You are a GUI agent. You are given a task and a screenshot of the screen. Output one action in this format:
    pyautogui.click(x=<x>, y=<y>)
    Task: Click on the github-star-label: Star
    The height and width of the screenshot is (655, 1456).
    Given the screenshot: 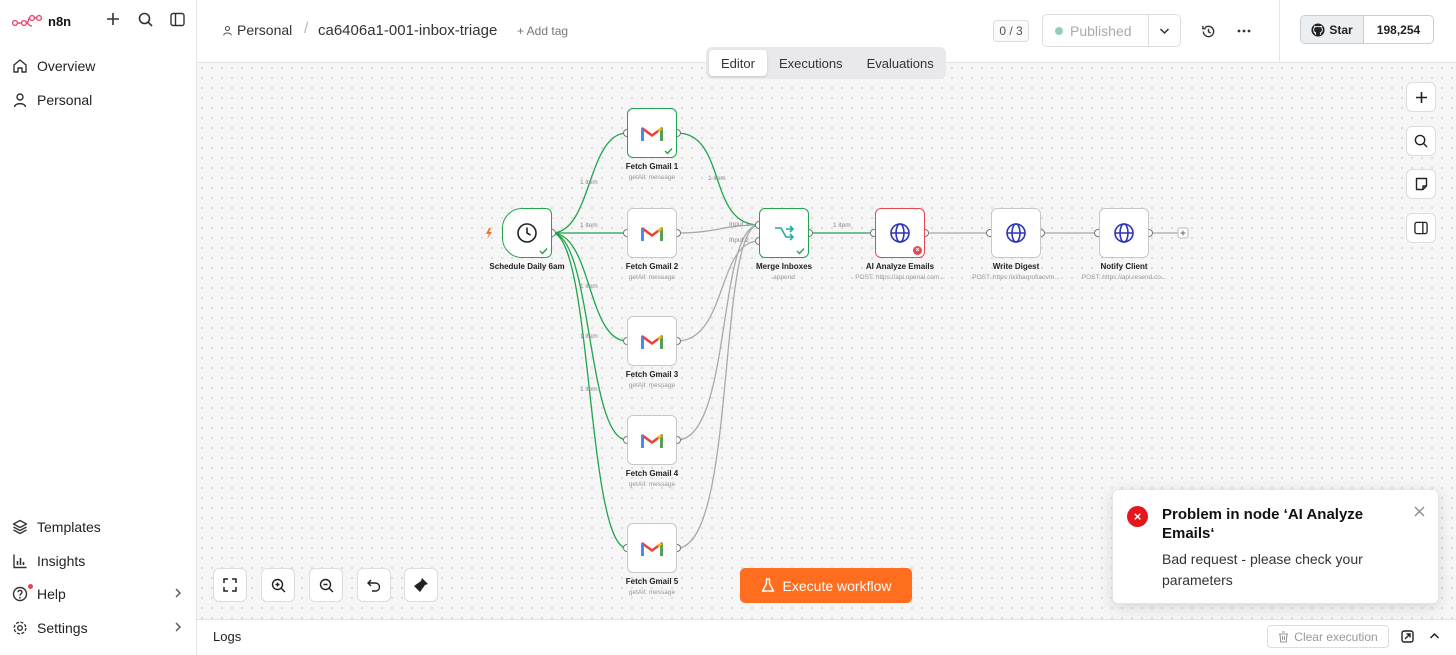 What is the action you would take?
    pyautogui.click(x=1341, y=29)
    